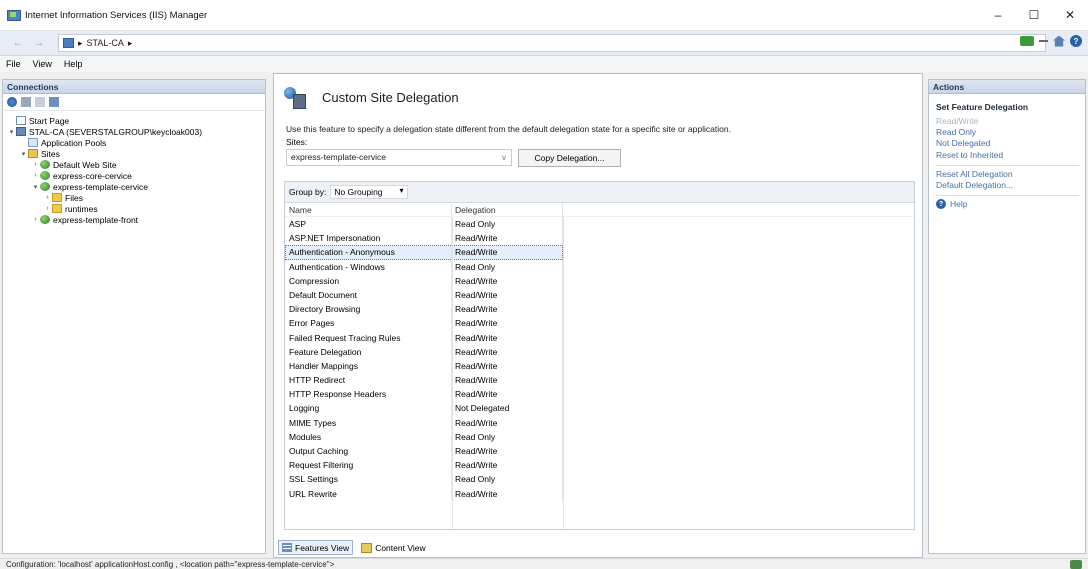 The image size is (1088, 569). I want to click on home-icon, so click(1059, 41).